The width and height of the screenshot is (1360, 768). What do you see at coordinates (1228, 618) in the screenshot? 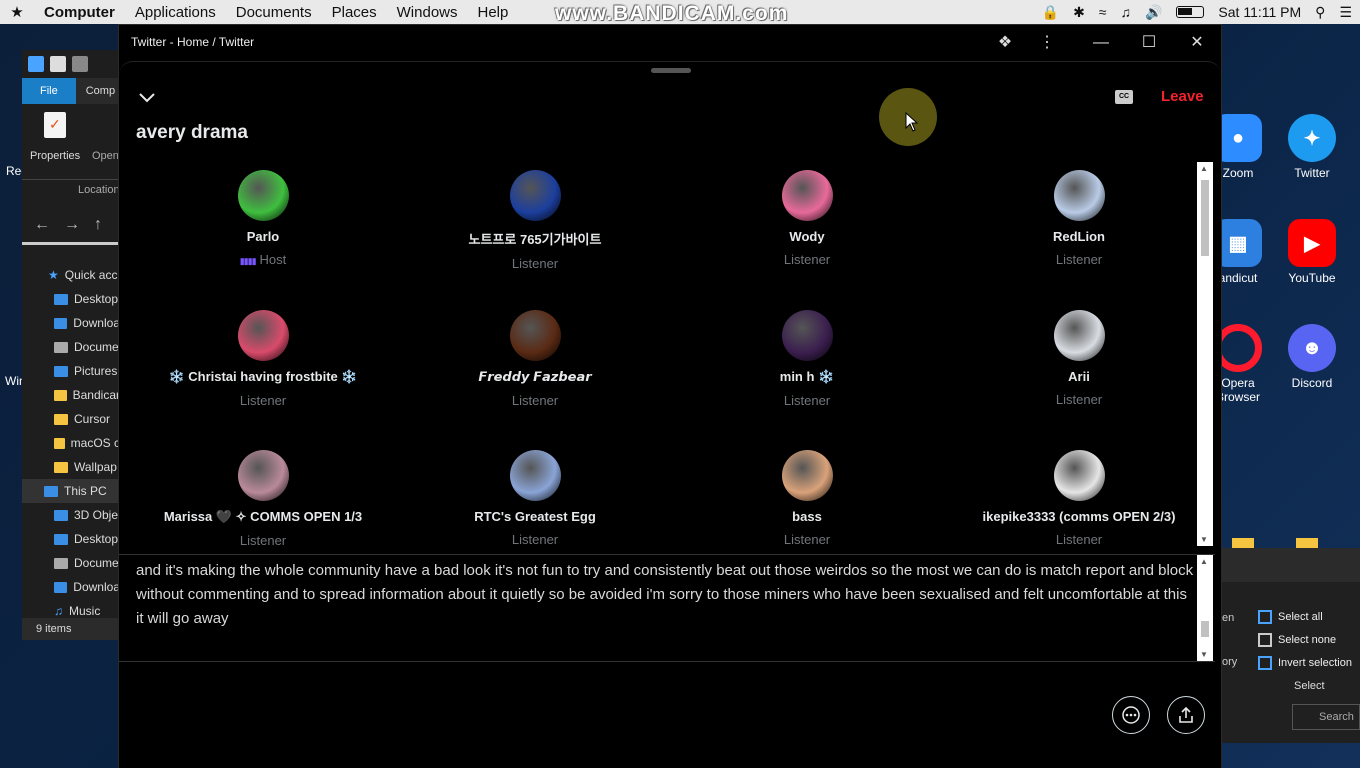
I see `fragment-en: en` at bounding box center [1228, 618].